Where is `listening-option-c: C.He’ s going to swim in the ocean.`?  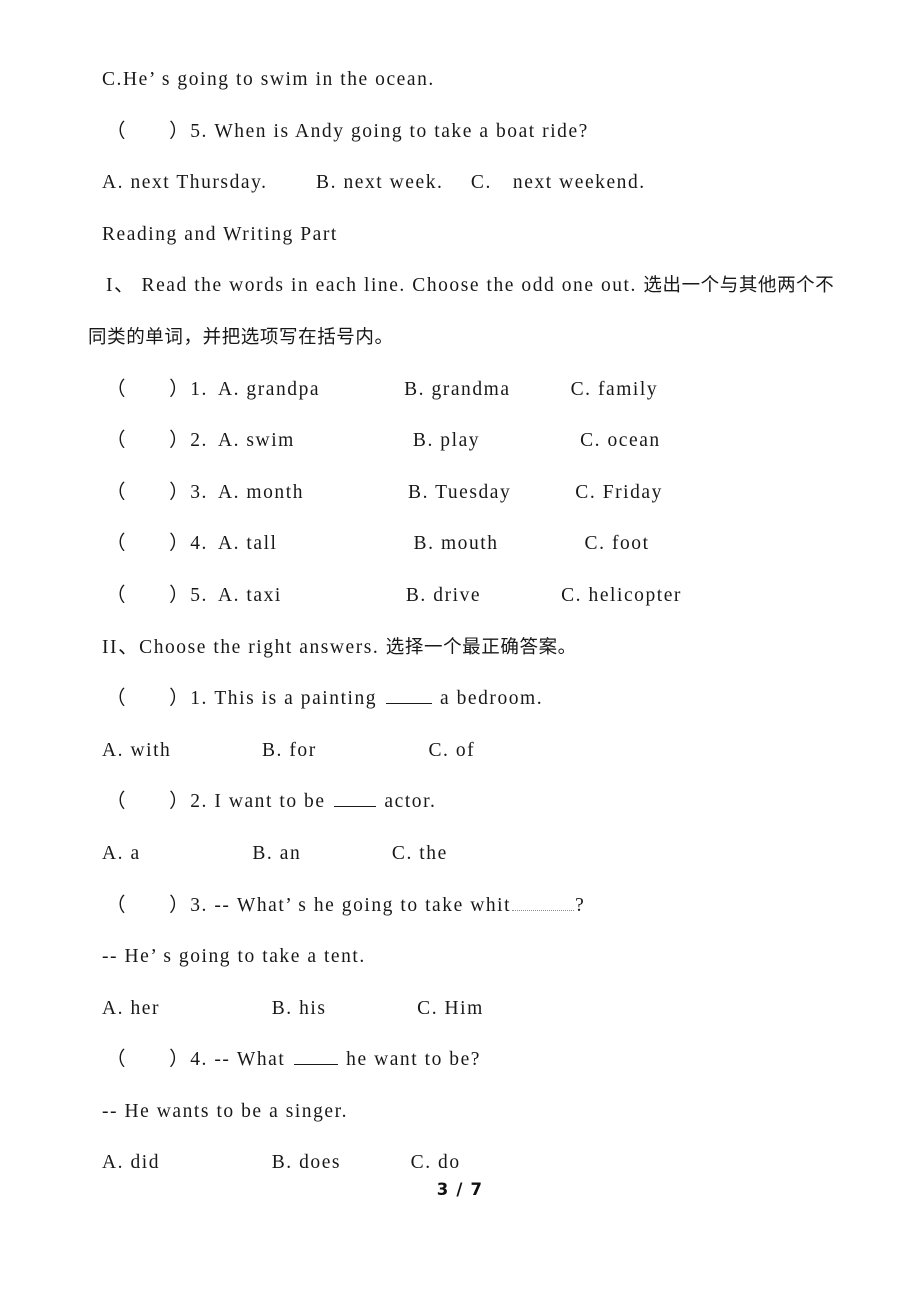
listening-option-c: C.He’ s going to swim in the ocean. is located at coordinates (268, 79).